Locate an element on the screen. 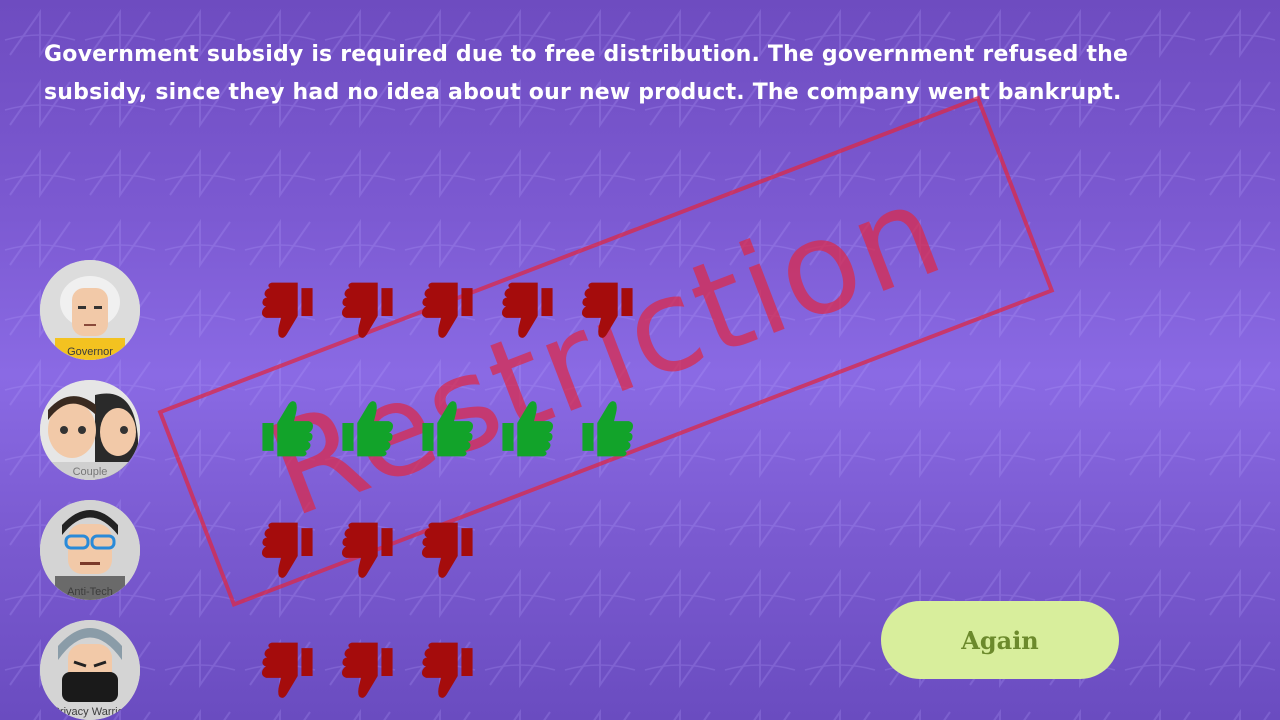 This screenshot has width=1280, height=720. governor-votes is located at coordinates (447, 309).